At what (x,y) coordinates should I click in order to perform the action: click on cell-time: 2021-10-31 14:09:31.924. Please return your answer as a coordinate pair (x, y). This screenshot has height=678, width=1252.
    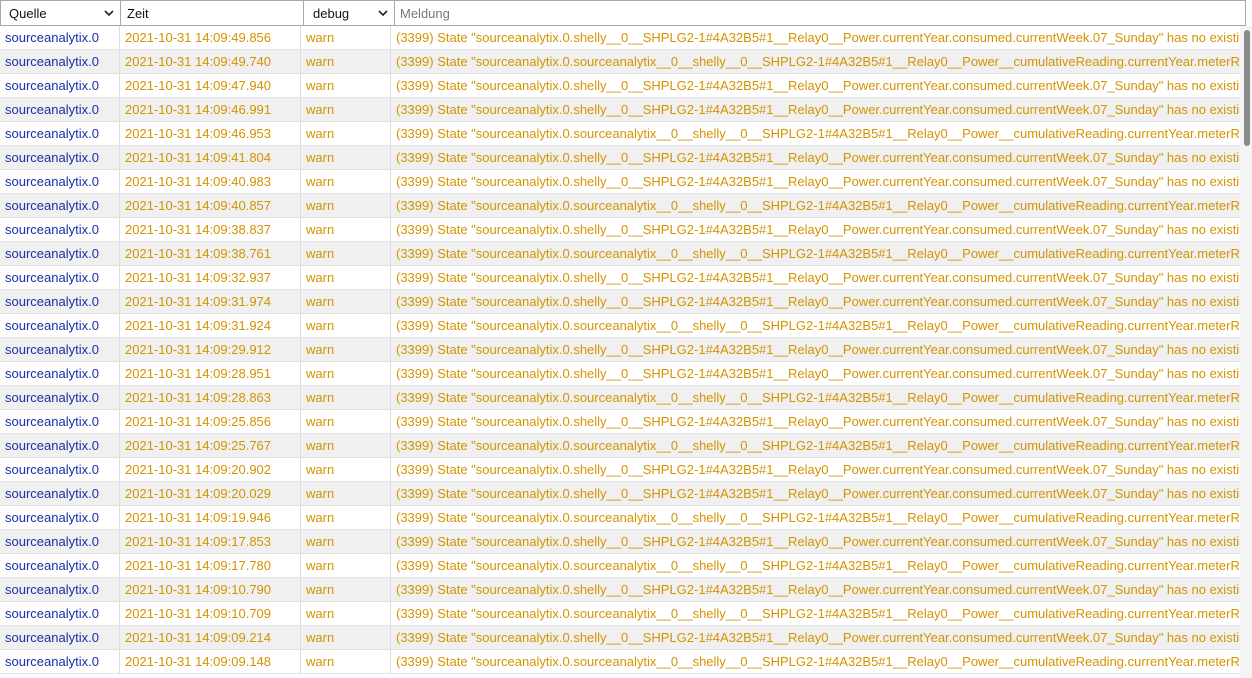
    Looking at the image, I should click on (210, 325).